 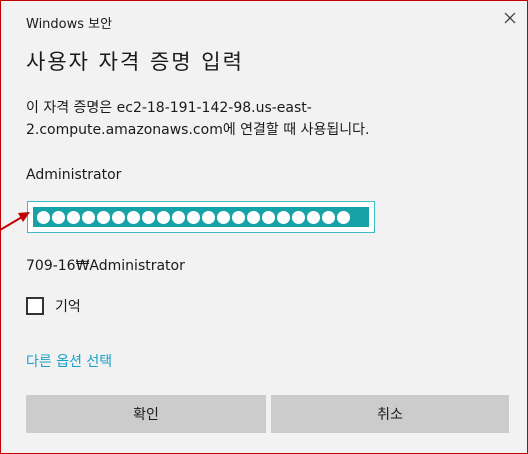 What do you see at coordinates (68, 307) in the screenshot?
I see `remember-label: 기억` at bounding box center [68, 307].